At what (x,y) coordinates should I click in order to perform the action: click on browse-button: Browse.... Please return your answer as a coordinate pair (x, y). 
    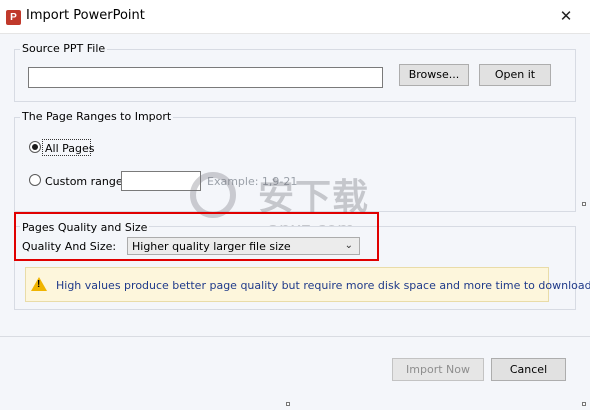
    Looking at the image, I should click on (434, 75).